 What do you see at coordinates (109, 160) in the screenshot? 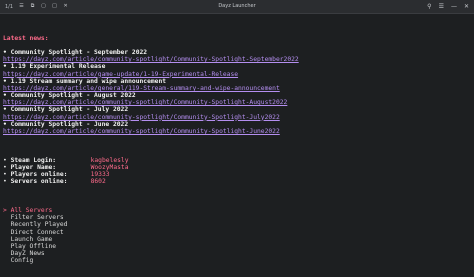
I see `stat-value: kagbelesly` at bounding box center [109, 160].